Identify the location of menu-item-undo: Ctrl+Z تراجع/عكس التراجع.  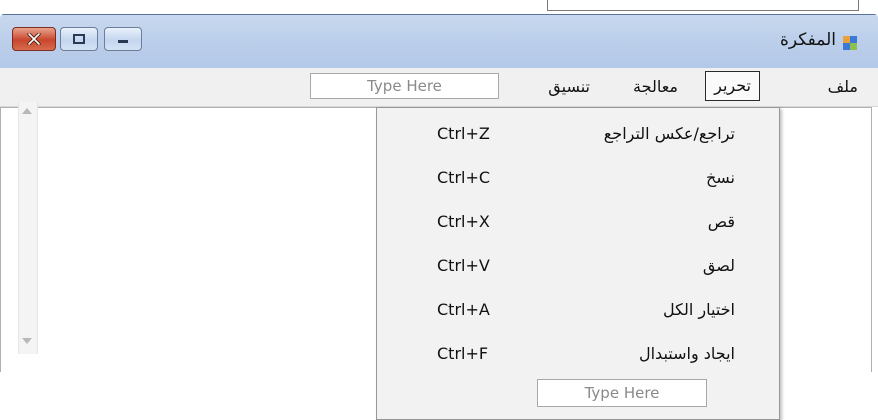
(578, 134).